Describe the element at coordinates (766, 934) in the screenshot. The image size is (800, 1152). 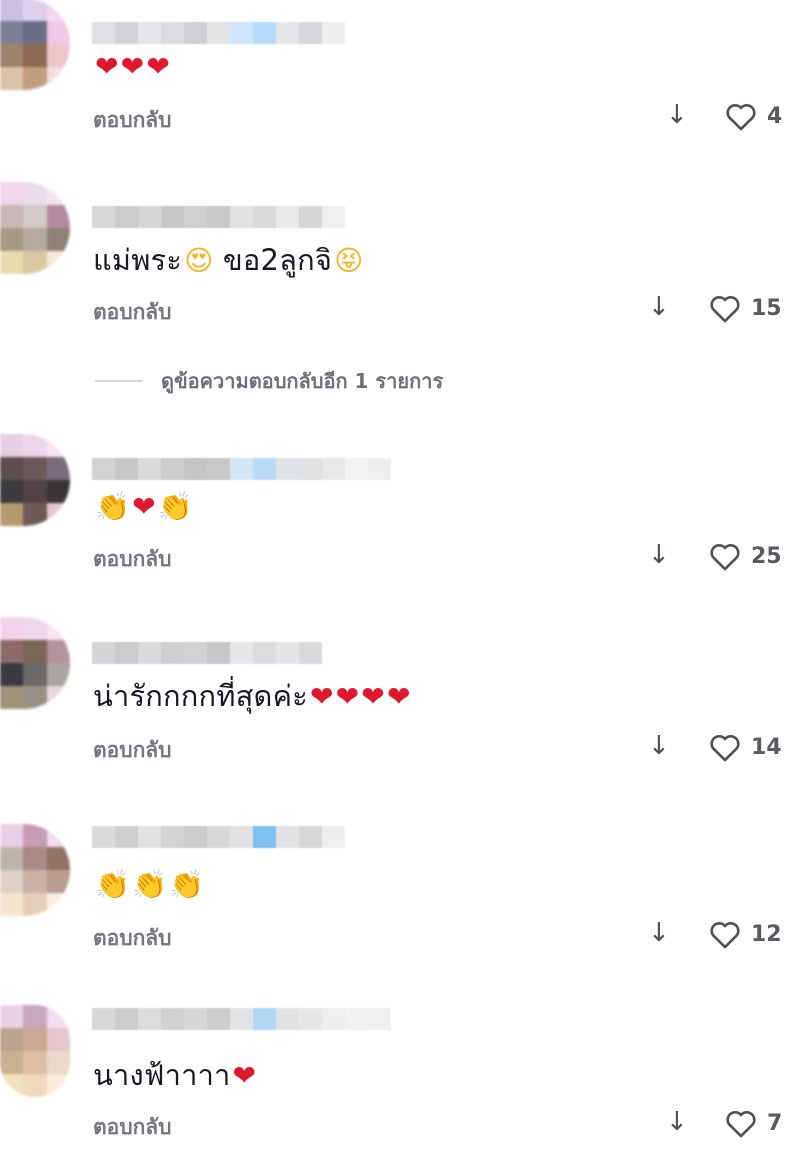
I see `like-count: 12` at that location.